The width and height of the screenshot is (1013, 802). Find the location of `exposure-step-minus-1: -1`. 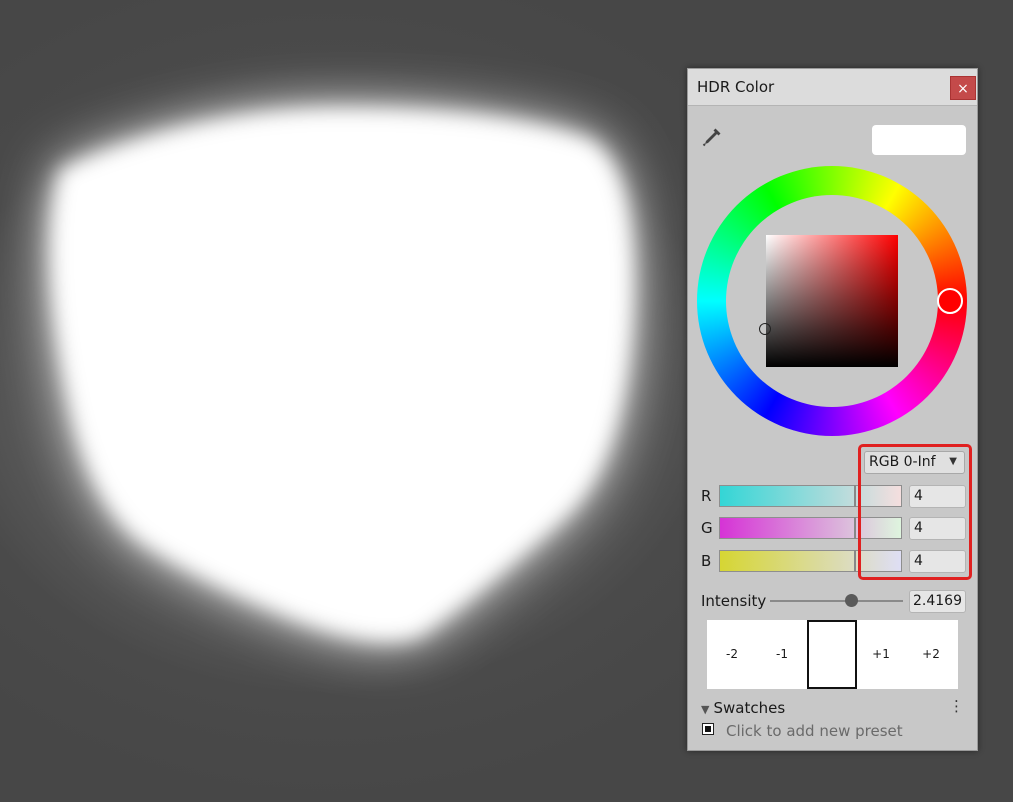

exposure-step-minus-1: -1 is located at coordinates (782, 654).